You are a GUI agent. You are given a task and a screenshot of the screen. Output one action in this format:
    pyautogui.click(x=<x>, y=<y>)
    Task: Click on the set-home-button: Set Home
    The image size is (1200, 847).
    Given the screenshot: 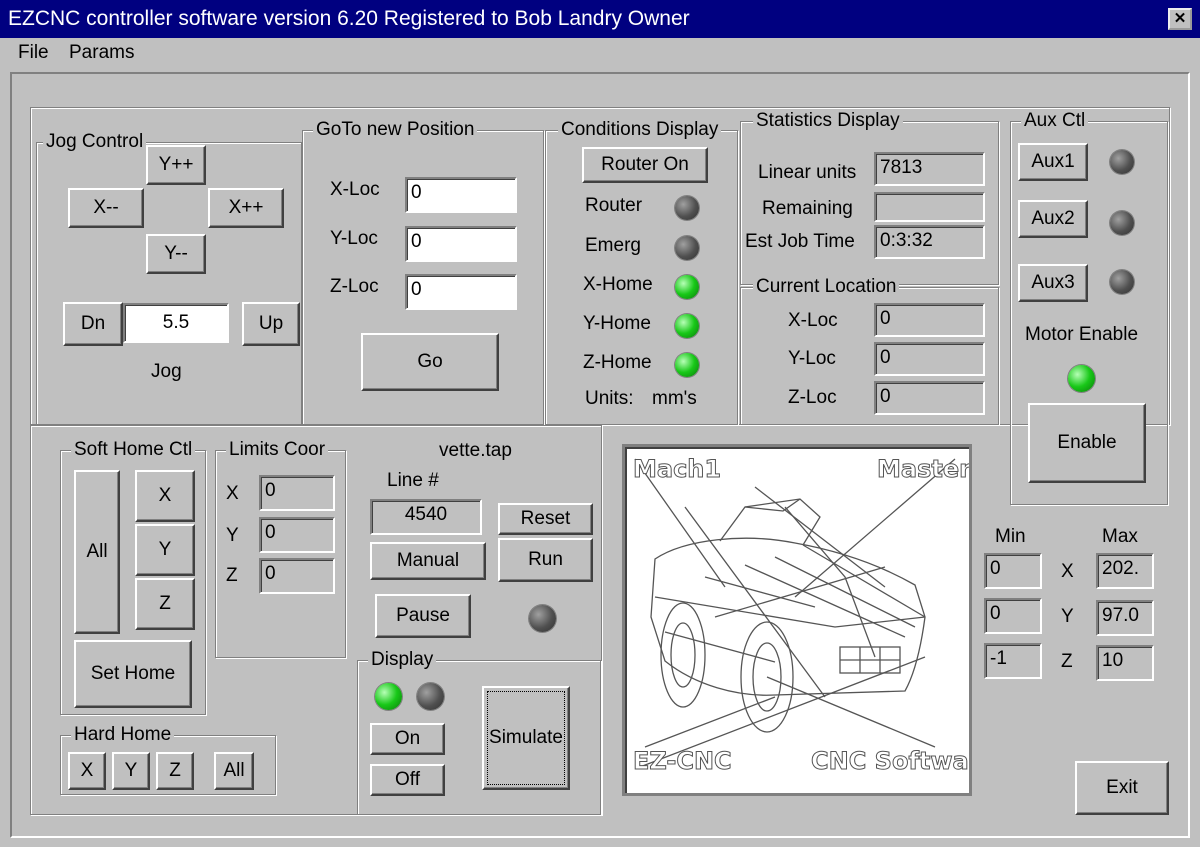 What is the action you would take?
    pyautogui.click(x=133, y=674)
    